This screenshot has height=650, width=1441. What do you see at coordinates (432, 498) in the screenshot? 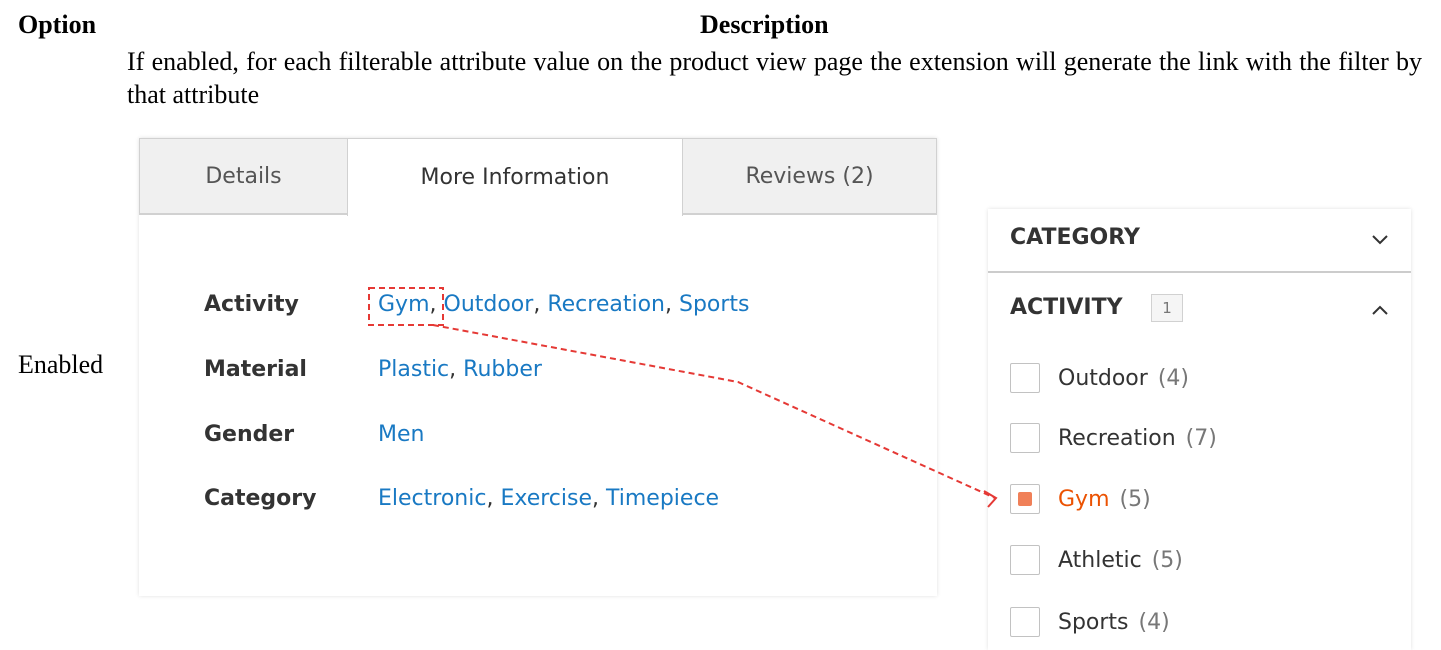
I see `attribute-link-electronic: Electronic` at bounding box center [432, 498].